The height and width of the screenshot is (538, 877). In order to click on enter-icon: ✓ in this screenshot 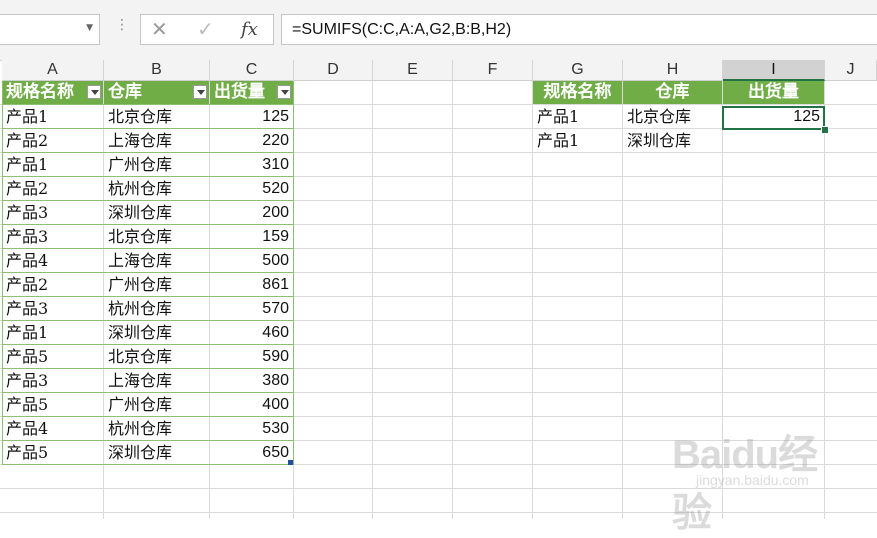, I will do `click(205, 29)`.